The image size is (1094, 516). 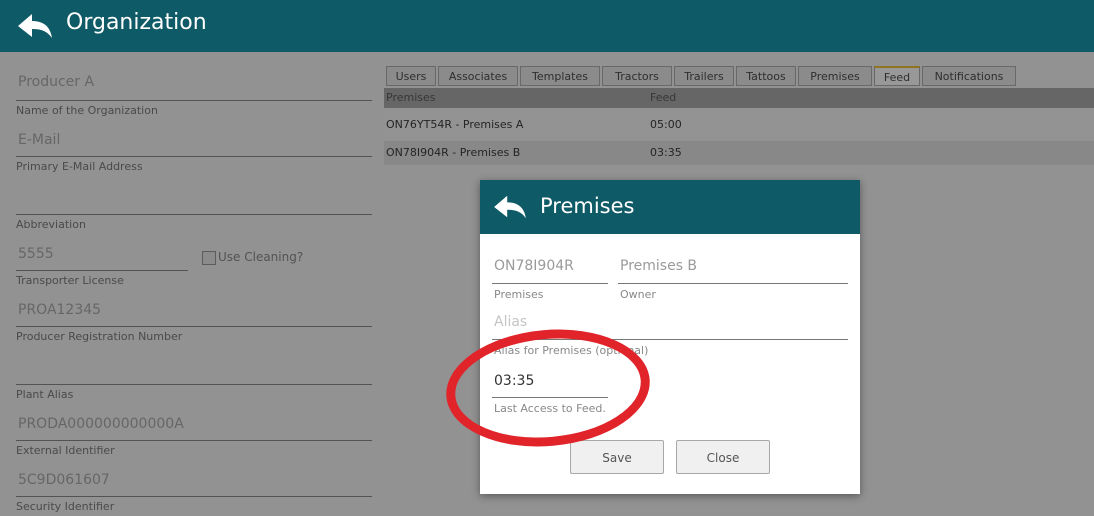 I want to click on save-button: Save, so click(x=617, y=457).